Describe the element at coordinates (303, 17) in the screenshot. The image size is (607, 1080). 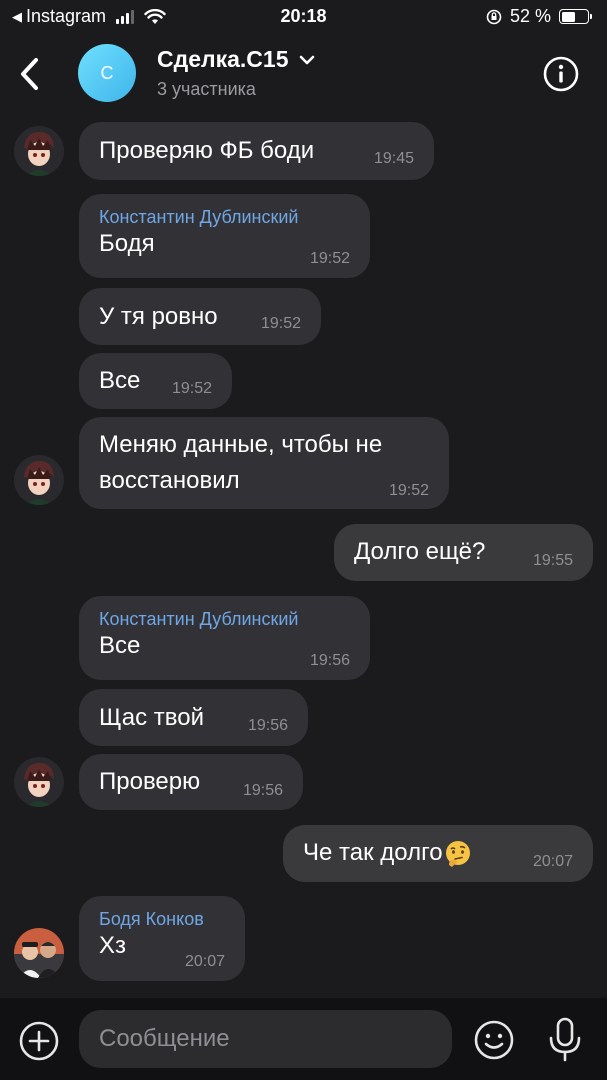
I see `status-bar: ◀ Instagram 20:18 52 %` at that location.